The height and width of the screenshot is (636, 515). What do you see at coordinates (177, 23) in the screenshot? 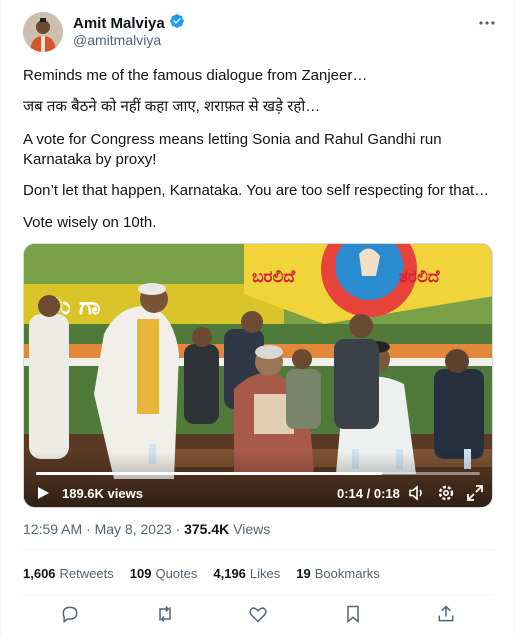
I see `verified-badge-icon` at bounding box center [177, 23].